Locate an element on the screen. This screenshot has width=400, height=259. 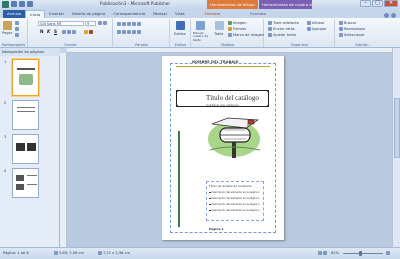
zoom-level: 62% is located at coordinates (335, 253).